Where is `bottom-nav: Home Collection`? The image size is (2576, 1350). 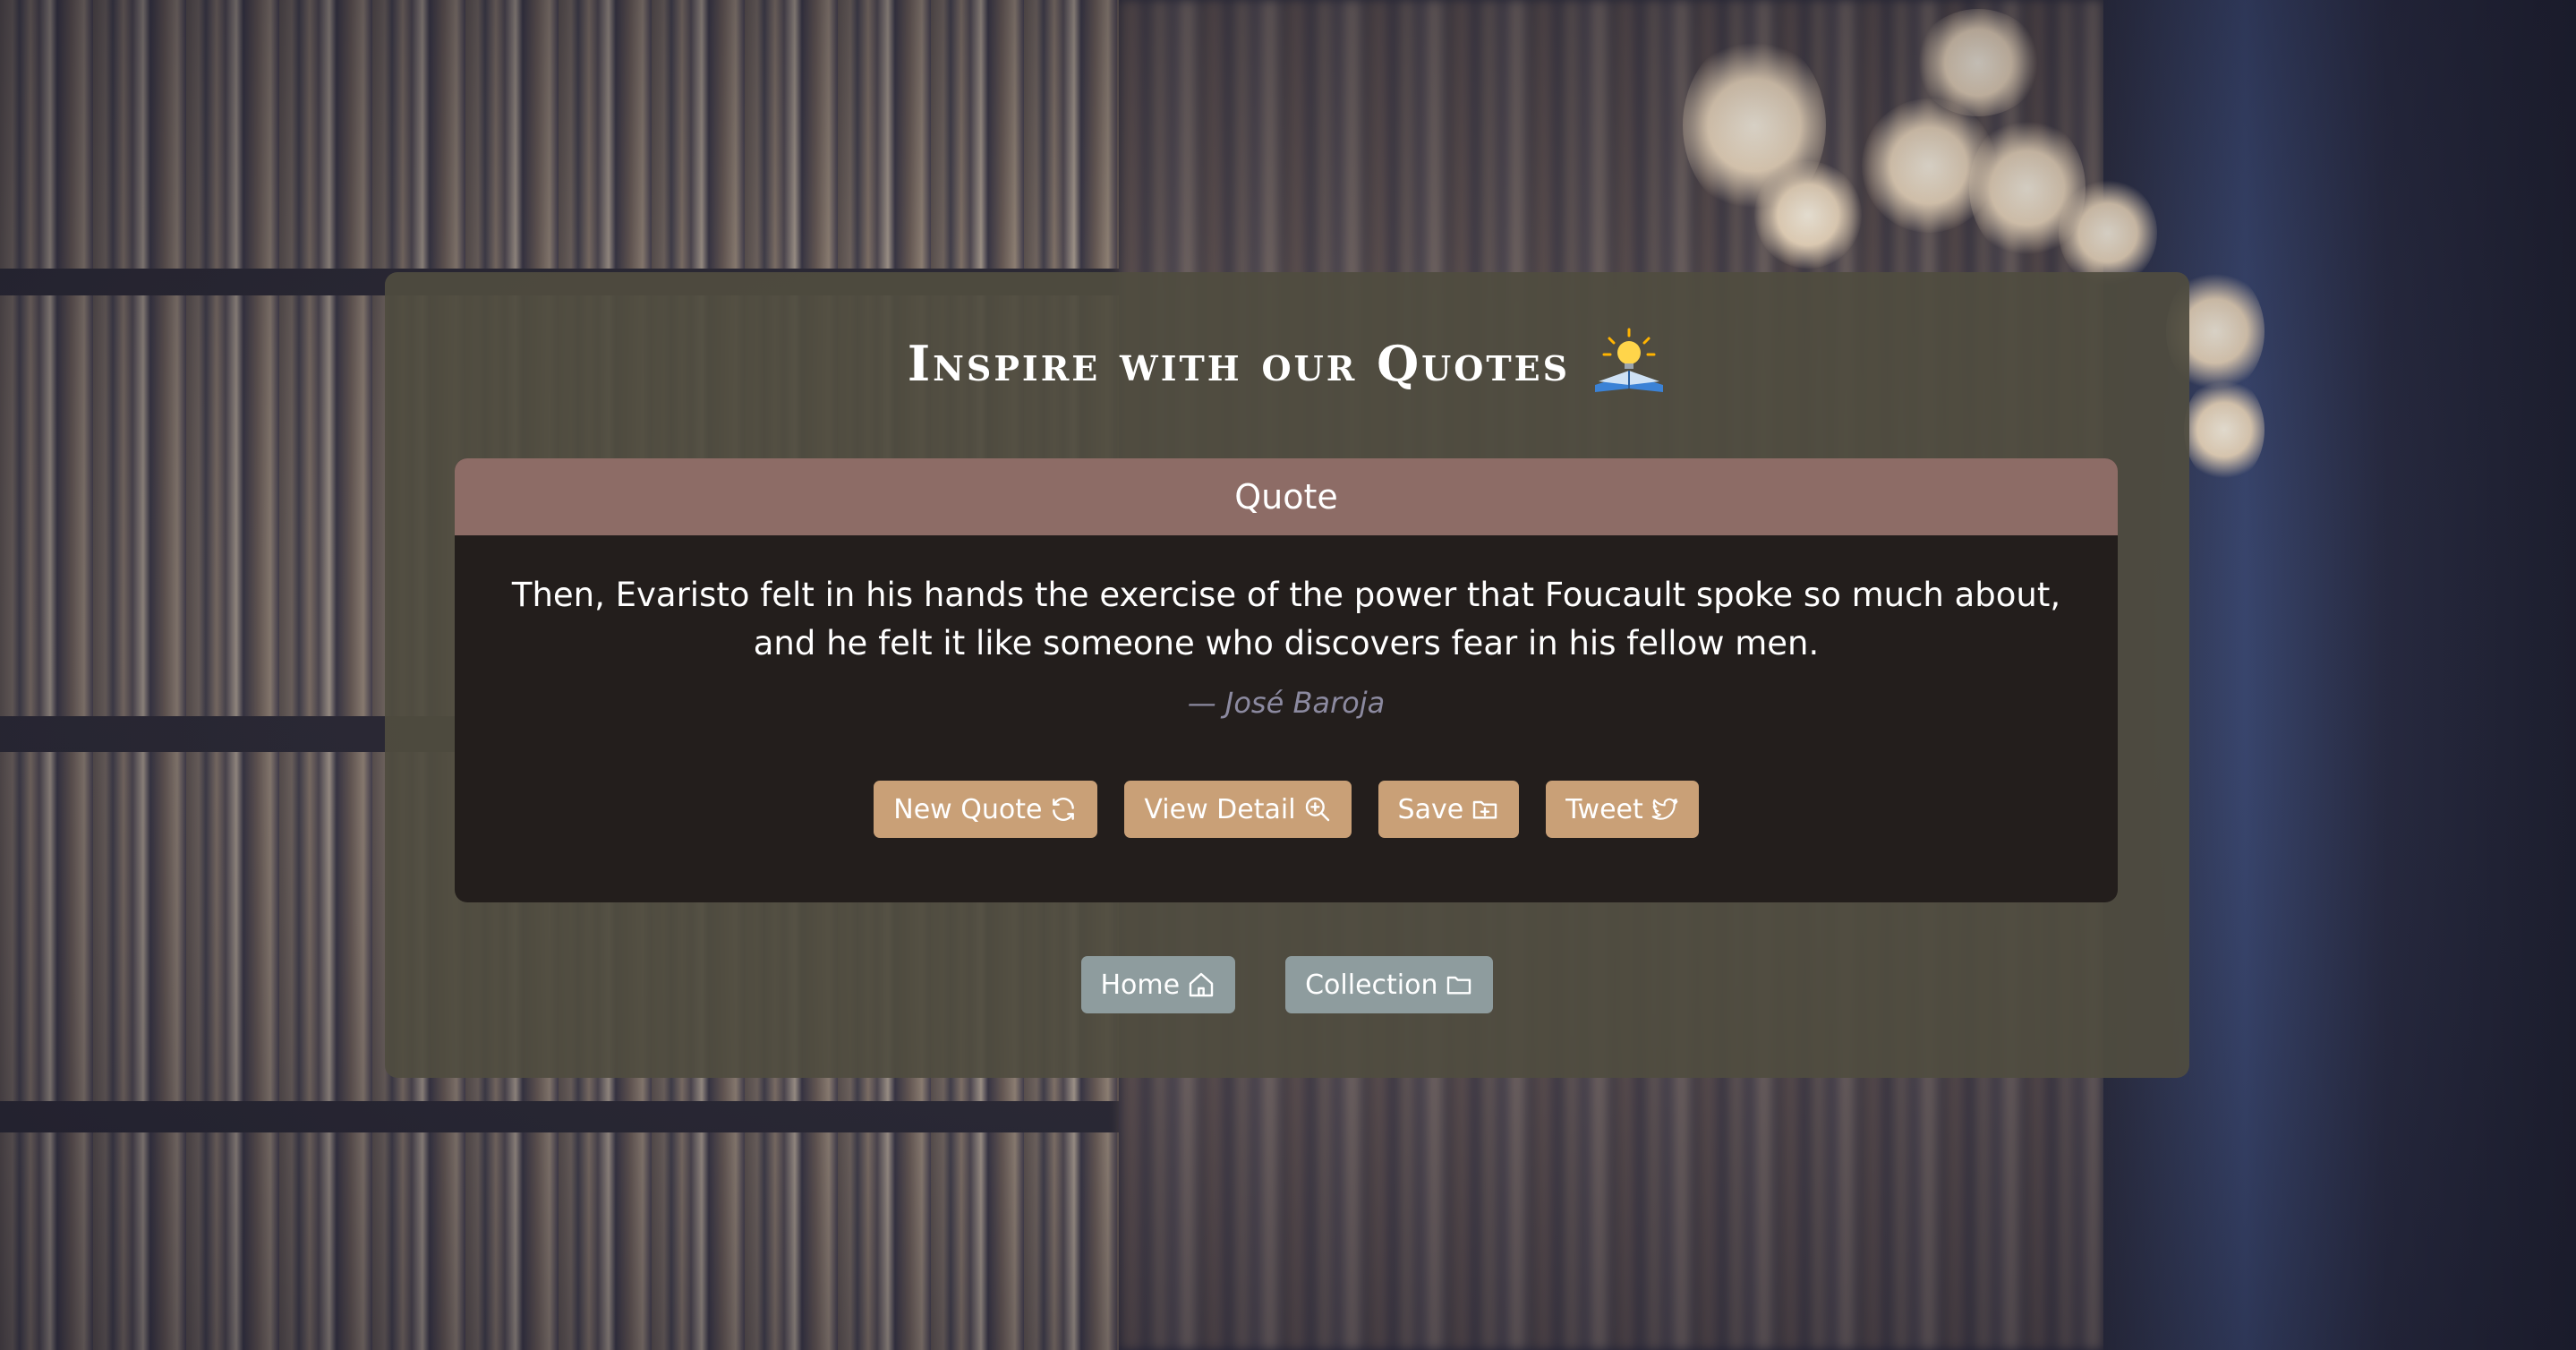
bottom-nav: Home Collection is located at coordinates (1287, 985).